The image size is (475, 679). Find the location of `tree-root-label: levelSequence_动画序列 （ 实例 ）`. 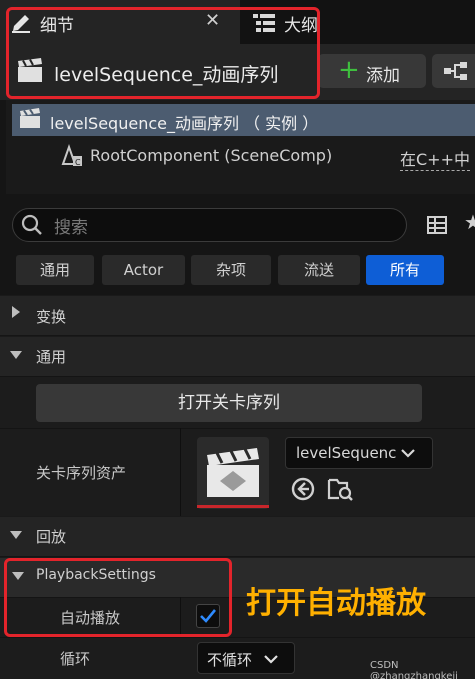

tree-root-label: levelSequence_动画序列 （ 实例 ） is located at coordinates (184, 123).